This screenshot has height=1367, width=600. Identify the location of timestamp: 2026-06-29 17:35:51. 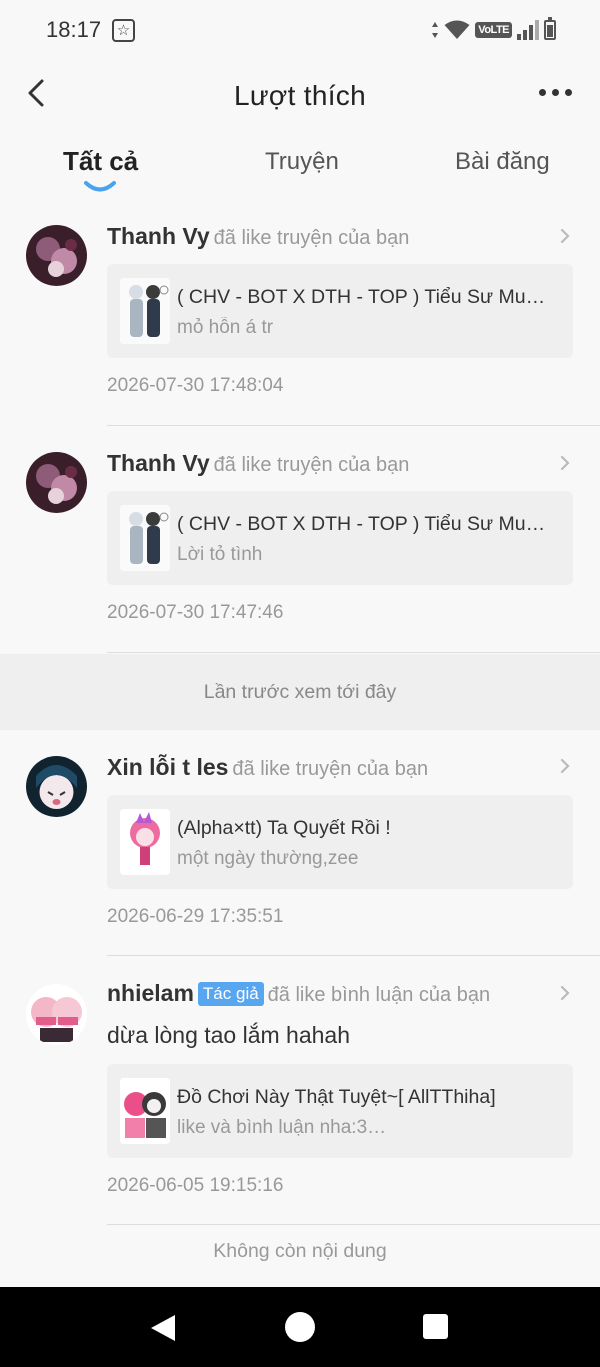
(195, 916).